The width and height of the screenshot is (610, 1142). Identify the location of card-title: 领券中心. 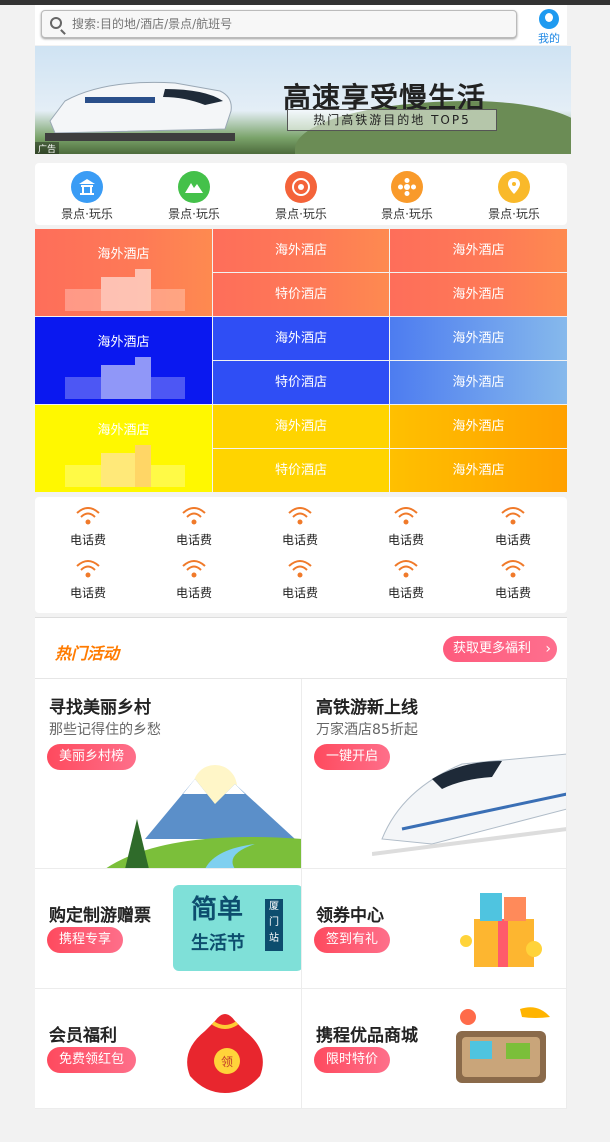
(350, 916).